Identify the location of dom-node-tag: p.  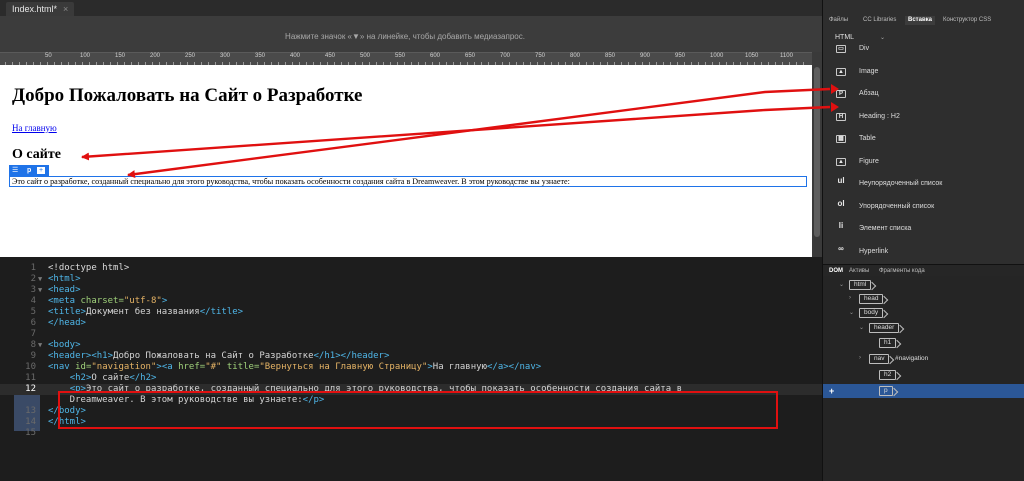
(886, 391).